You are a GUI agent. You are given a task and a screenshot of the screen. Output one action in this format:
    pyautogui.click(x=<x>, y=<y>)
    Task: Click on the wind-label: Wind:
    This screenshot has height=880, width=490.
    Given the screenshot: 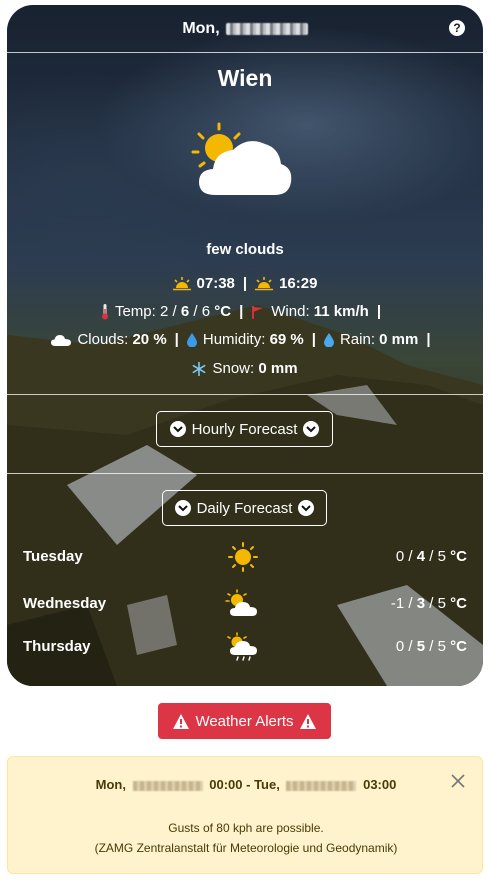 What is the action you would take?
    pyautogui.click(x=290, y=311)
    